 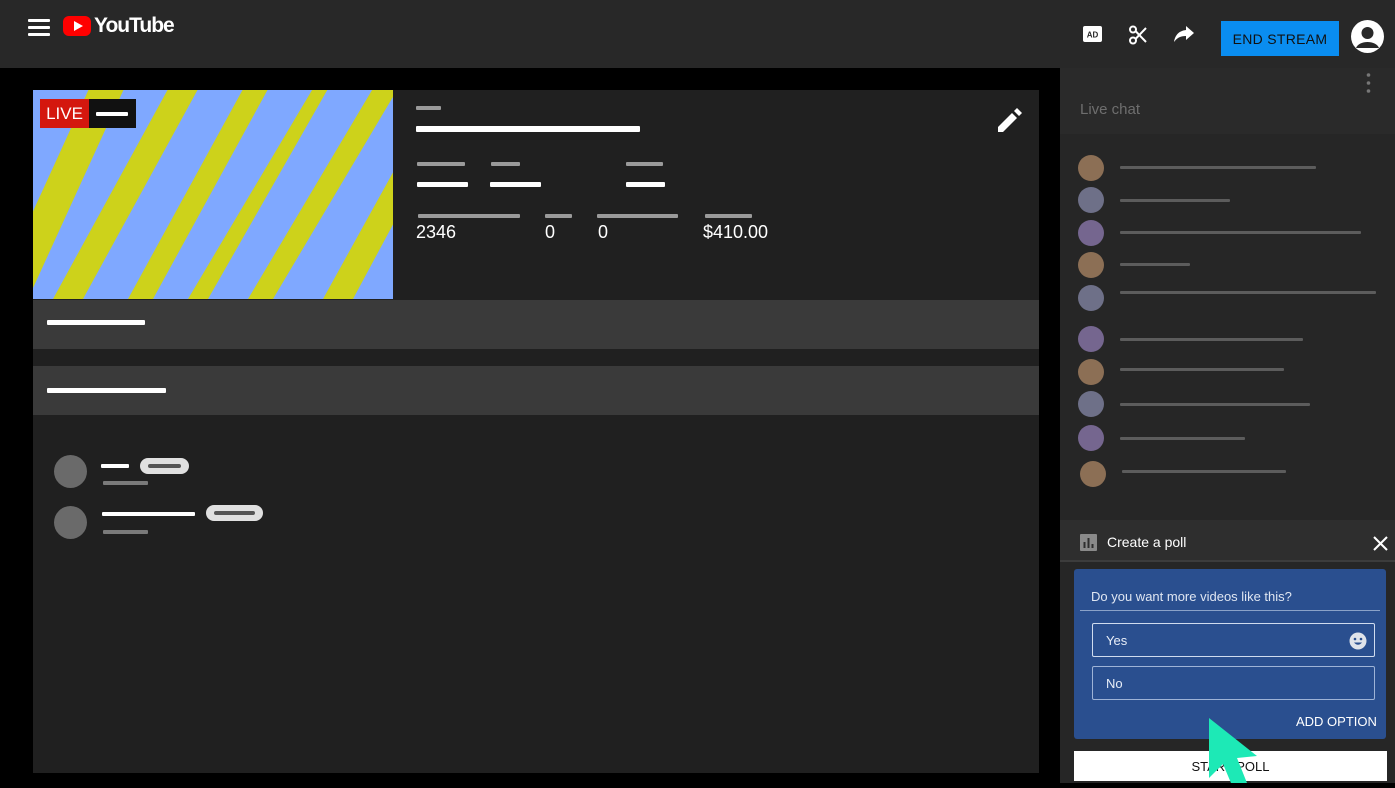 I want to click on account-icon, so click(x=1367, y=36).